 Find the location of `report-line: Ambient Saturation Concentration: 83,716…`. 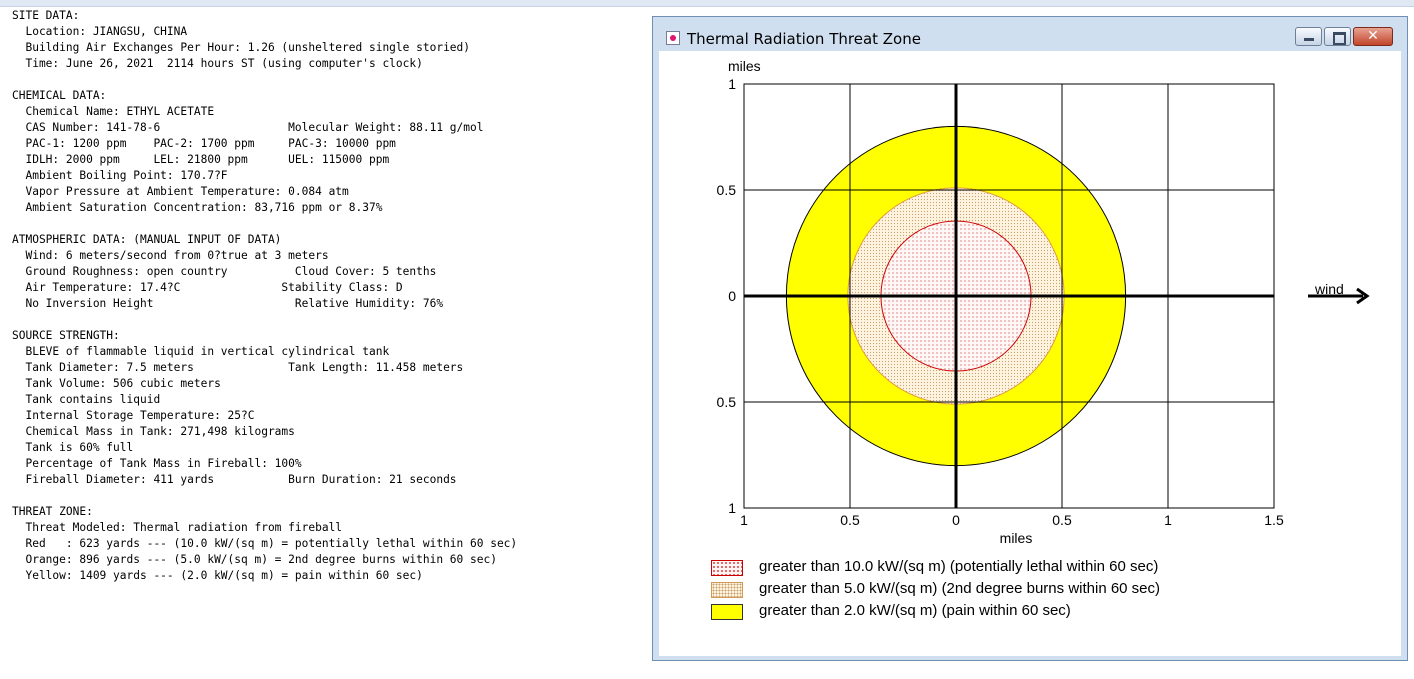

report-line: Ambient Saturation Concentration: 83,716… is located at coordinates (197, 207).